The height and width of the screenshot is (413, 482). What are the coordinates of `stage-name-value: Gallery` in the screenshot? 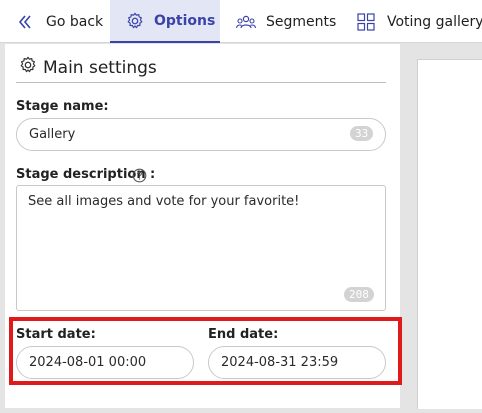 It's located at (52, 134).